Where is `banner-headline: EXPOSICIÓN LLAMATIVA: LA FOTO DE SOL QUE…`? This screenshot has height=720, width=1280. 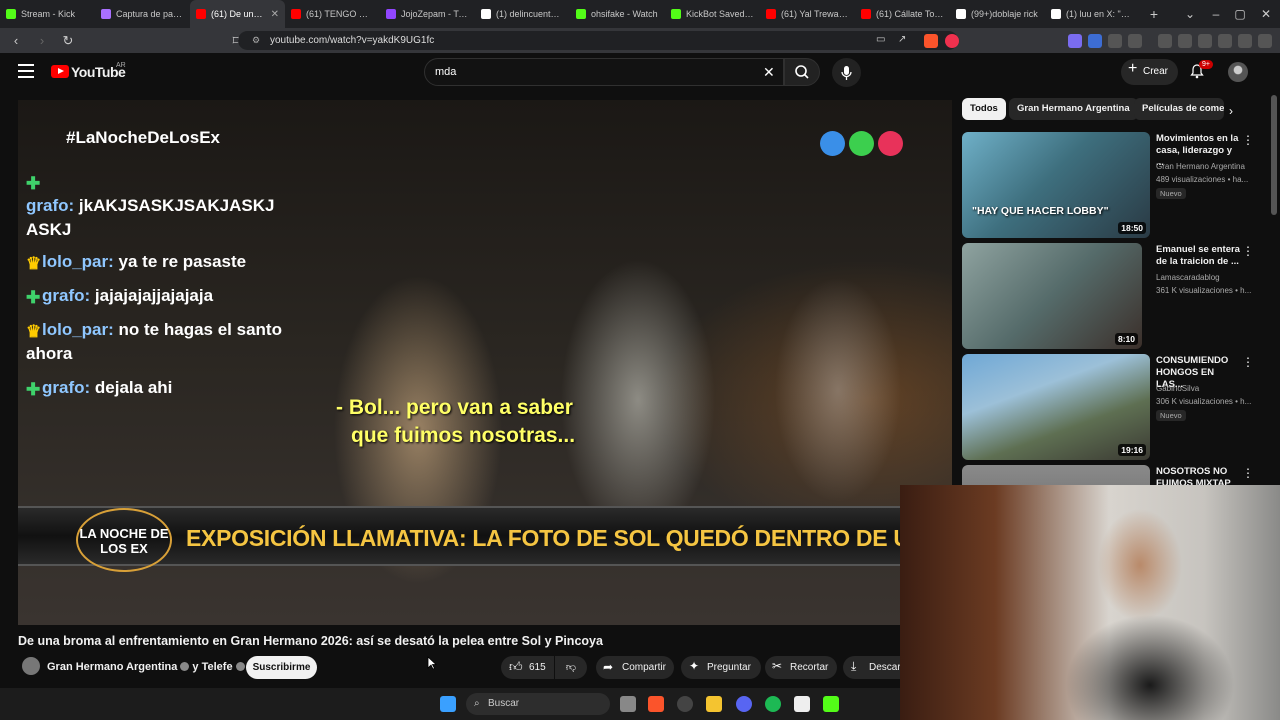
banner-headline: EXPOSICIÓN LLAMATIVA: LA FOTO DE SOL QUE… is located at coordinates (569, 538).